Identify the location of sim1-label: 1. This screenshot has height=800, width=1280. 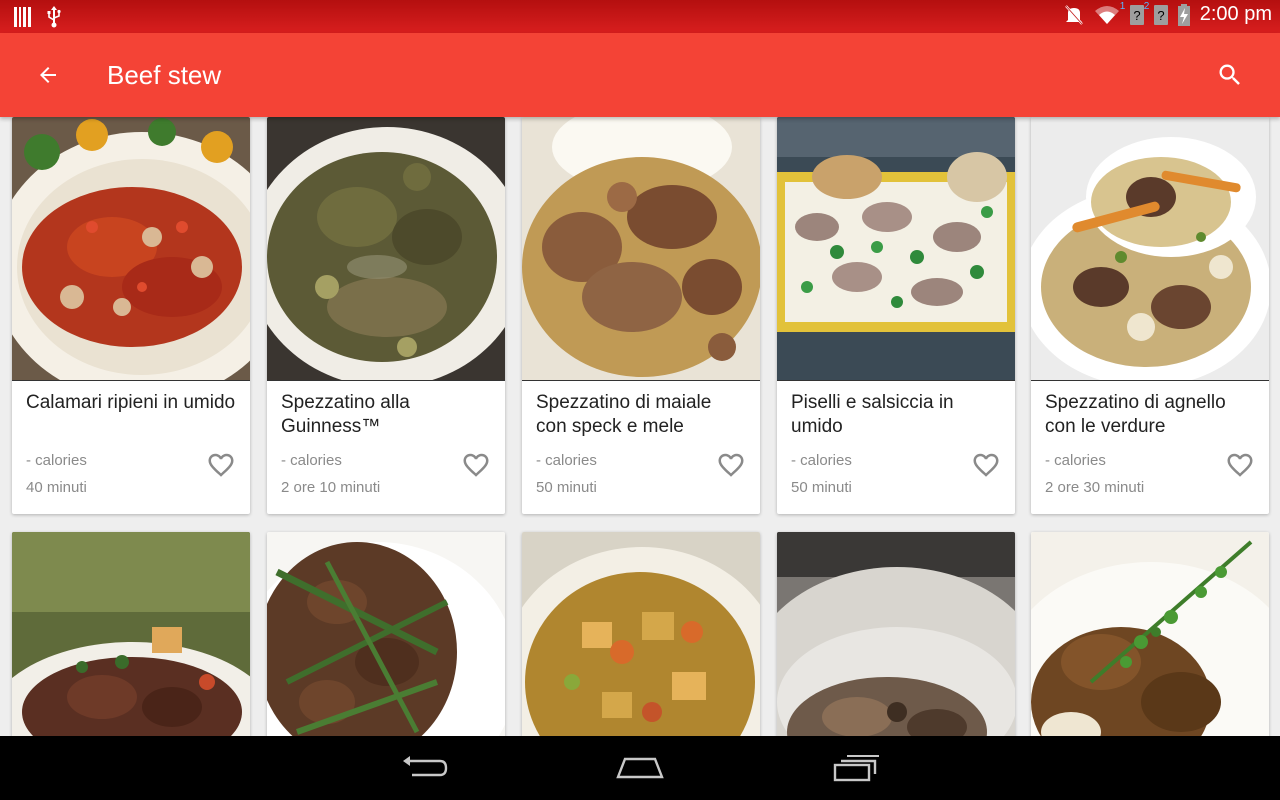
(1122, 6).